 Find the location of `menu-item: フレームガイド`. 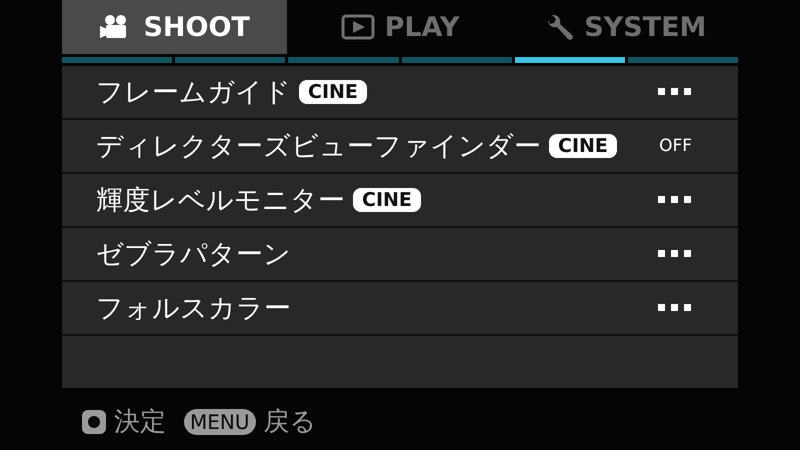

menu-item: フレームガイド is located at coordinates (193, 92).